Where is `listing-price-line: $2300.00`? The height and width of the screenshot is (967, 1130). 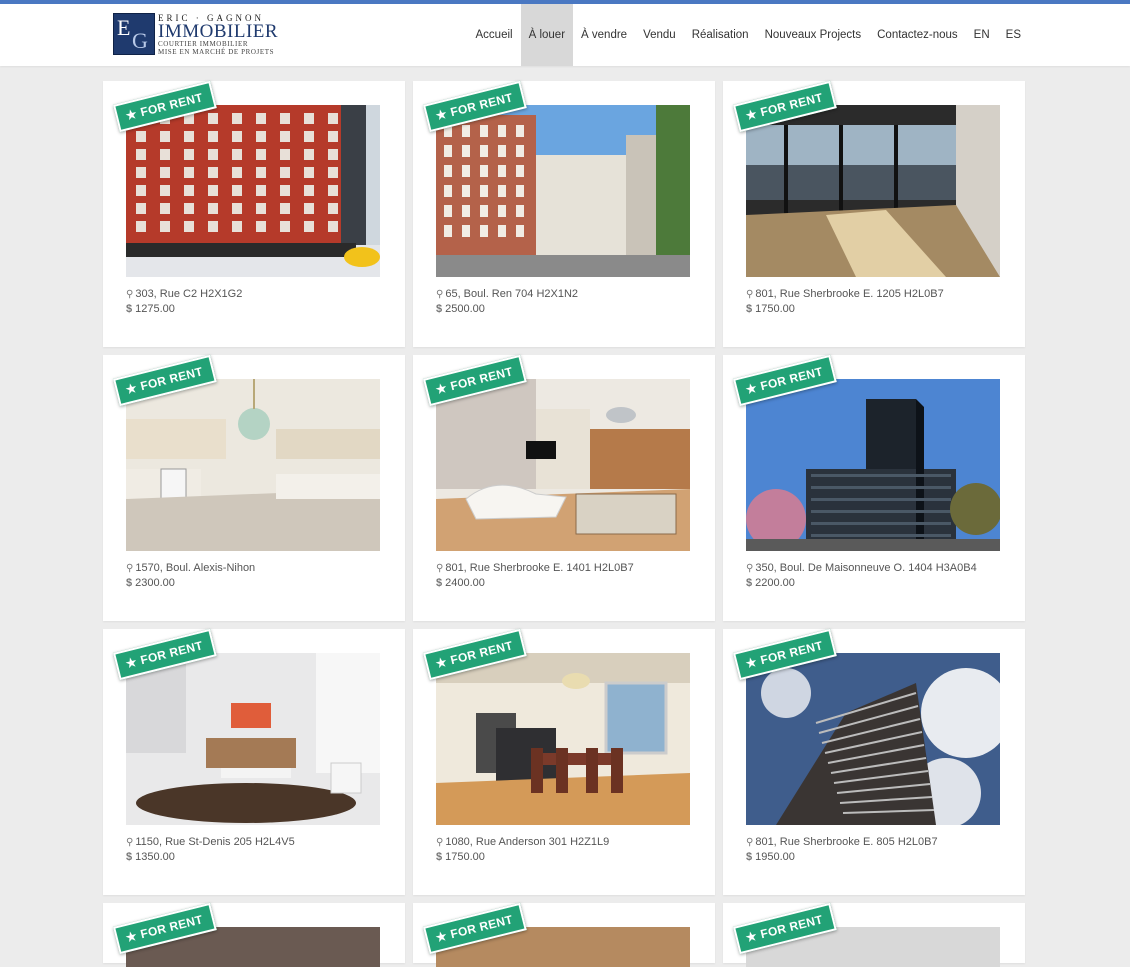 listing-price-line: $2300.00 is located at coordinates (190, 583).